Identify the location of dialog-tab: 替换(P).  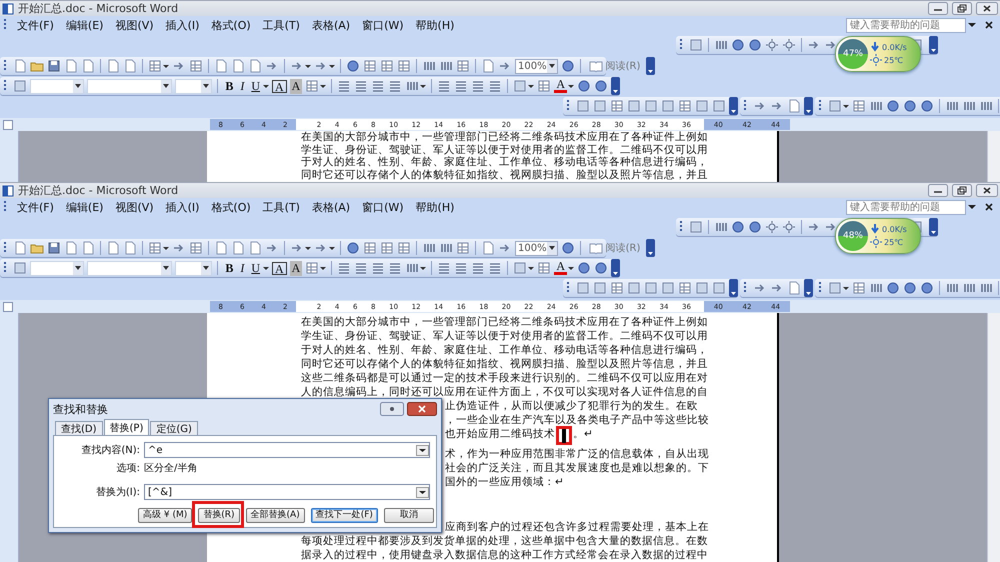
(127, 427).